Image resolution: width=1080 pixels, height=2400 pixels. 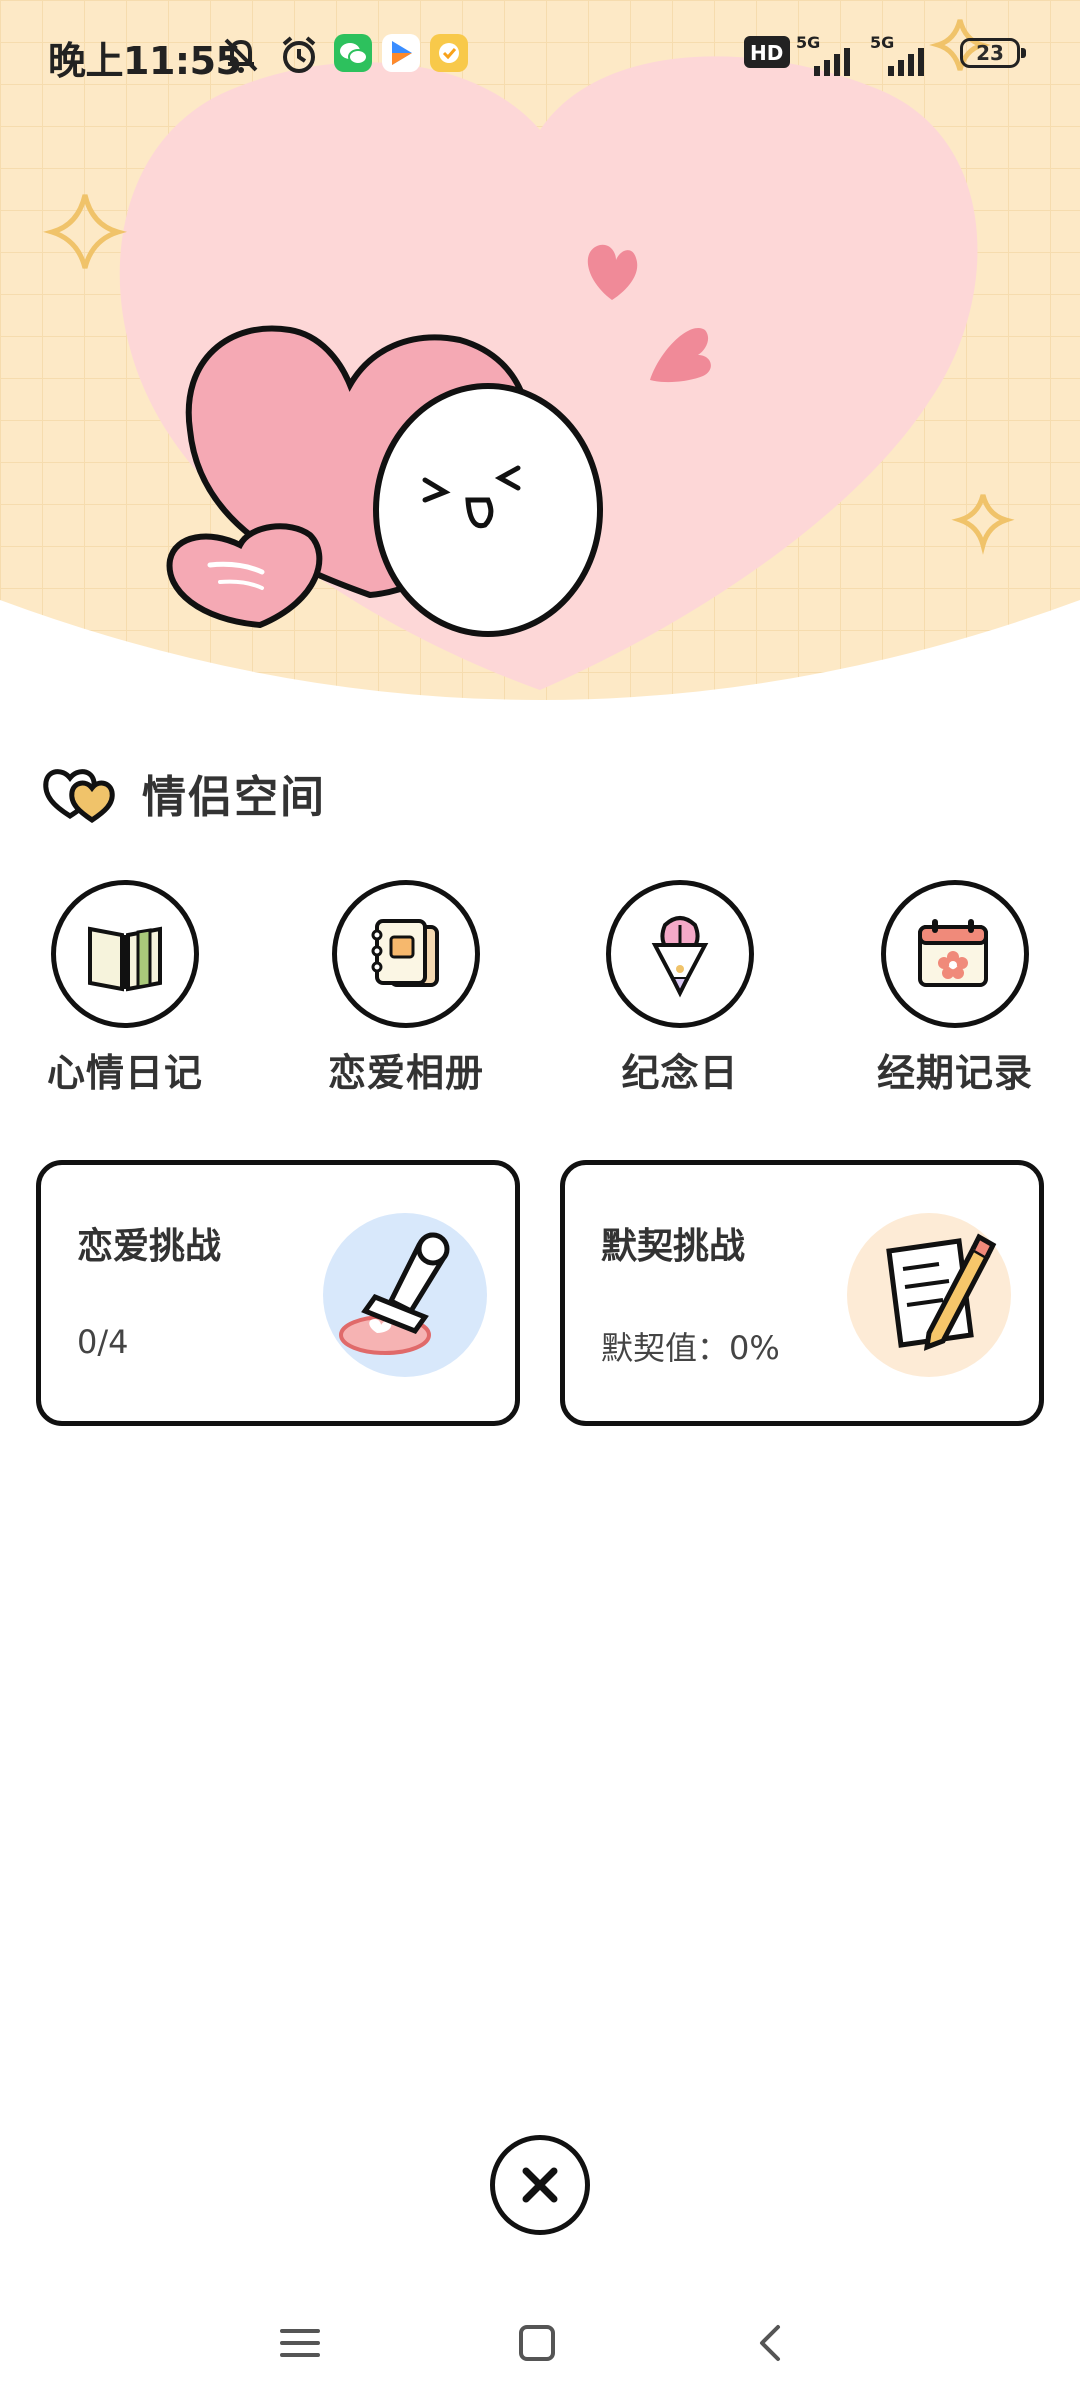 I want to click on love-challenge-card: 恋爱挑战 0/4, so click(x=278, y=1293).